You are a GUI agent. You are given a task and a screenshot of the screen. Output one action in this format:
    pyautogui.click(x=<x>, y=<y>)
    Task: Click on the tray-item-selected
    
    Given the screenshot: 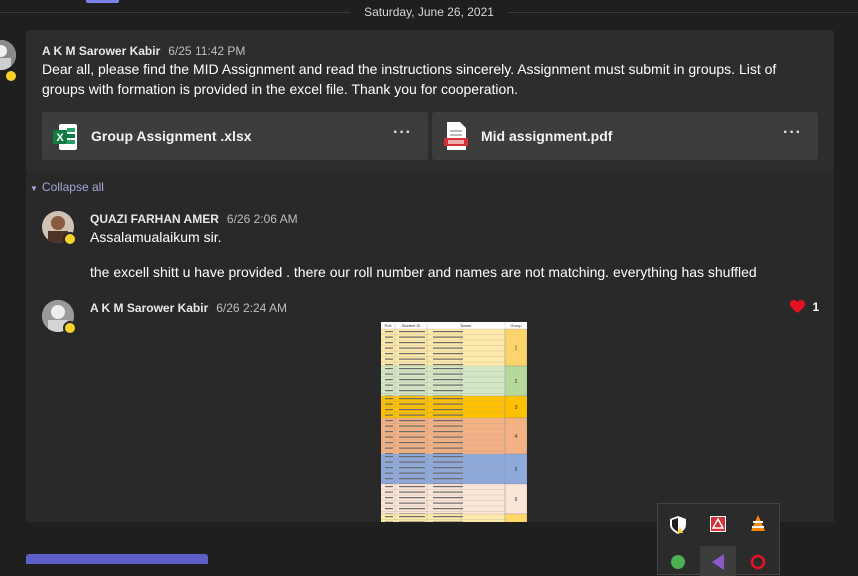 What is the action you would take?
    pyautogui.click(x=718, y=561)
    